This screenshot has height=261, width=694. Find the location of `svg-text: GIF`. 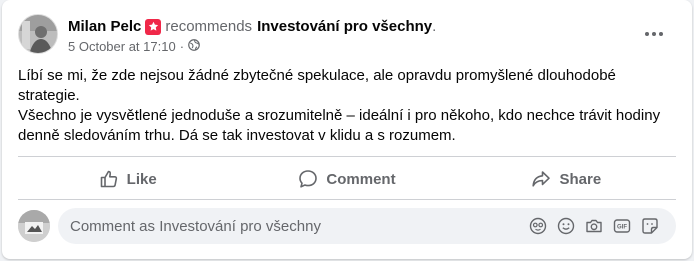

svg-text: GIF is located at coordinates (622, 228).